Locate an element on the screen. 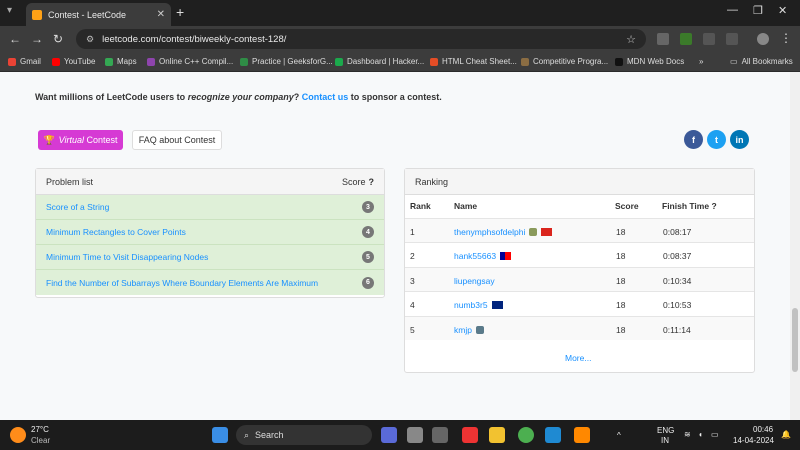 The image size is (800, 450). notification-bell-icon: 🔔 is located at coordinates (786, 434).